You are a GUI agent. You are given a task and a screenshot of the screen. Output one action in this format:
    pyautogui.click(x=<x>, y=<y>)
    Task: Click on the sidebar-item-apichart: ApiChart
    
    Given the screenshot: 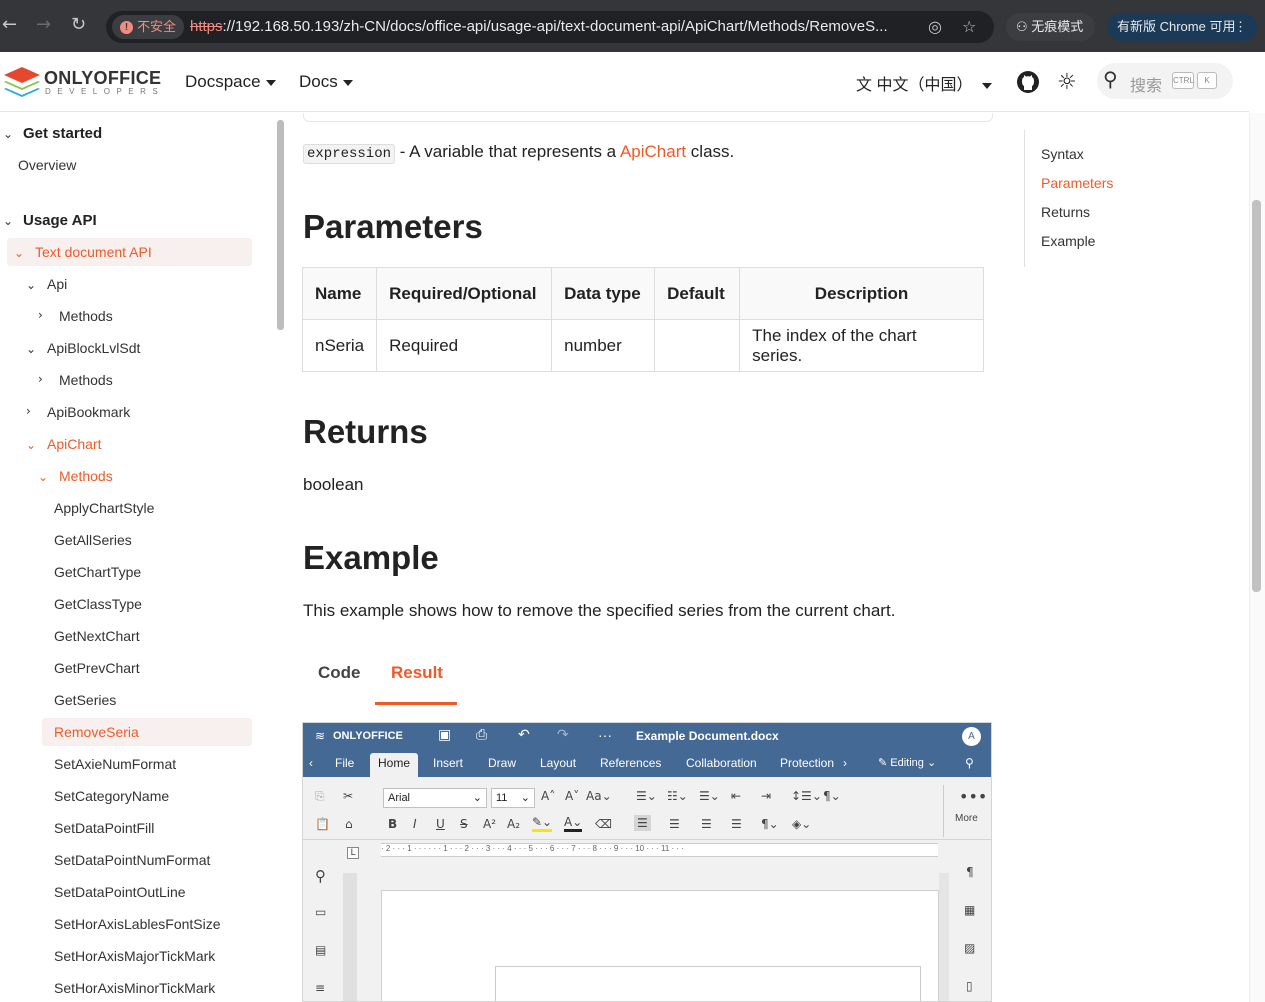 What is the action you would take?
    pyautogui.click(x=74, y=444)
    